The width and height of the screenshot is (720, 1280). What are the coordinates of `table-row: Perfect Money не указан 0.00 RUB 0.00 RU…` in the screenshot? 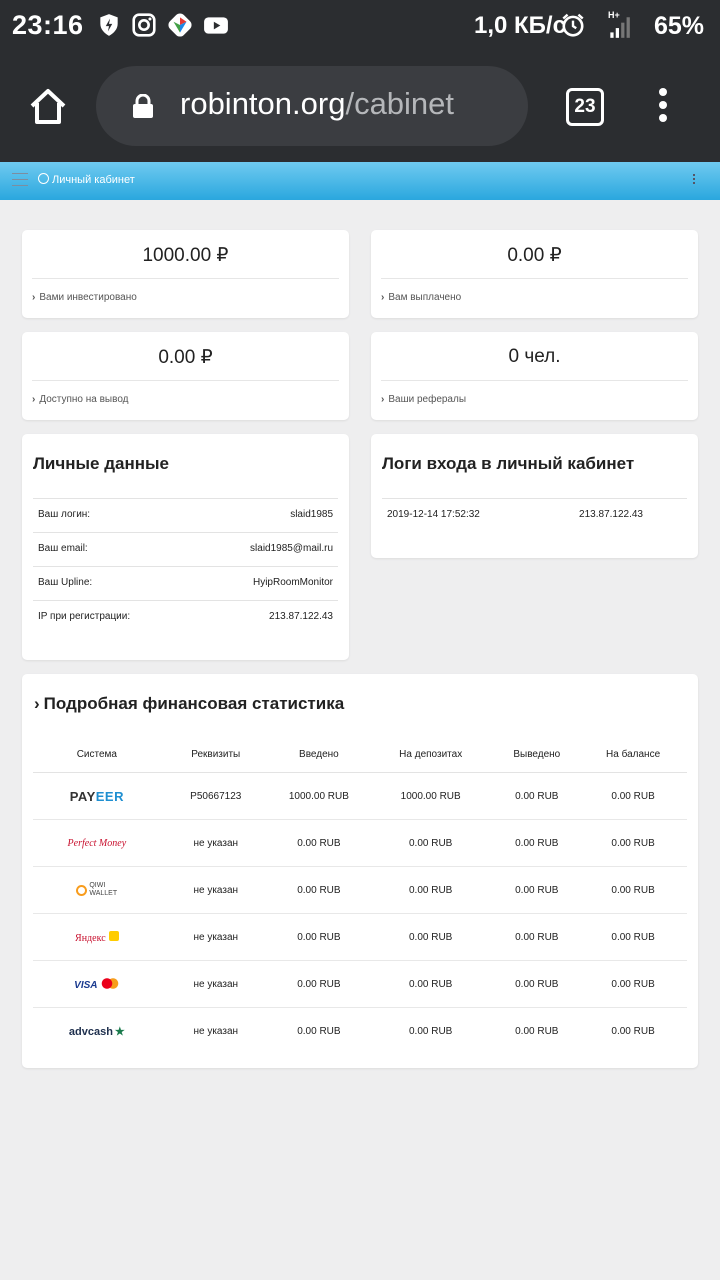 It's located at (360, 843).